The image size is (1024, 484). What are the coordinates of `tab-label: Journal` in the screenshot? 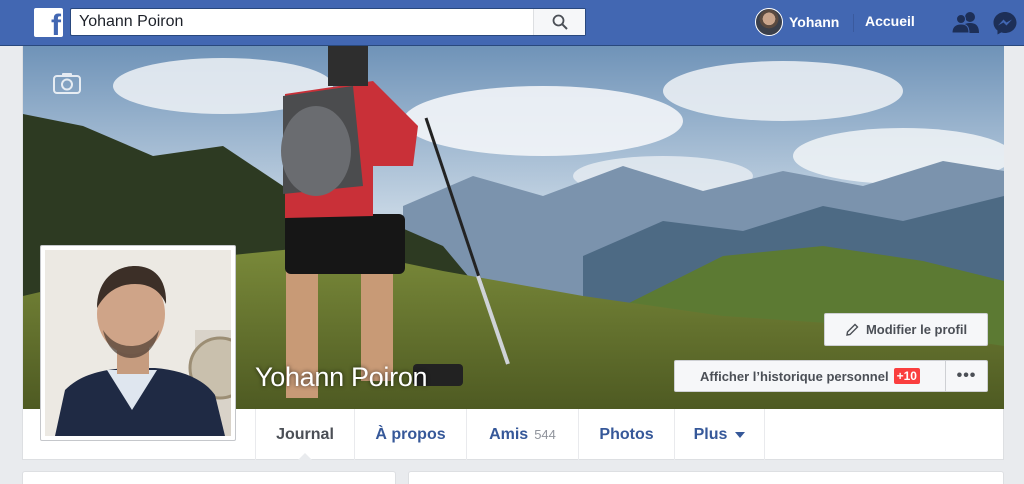 It's located at (305, 434).